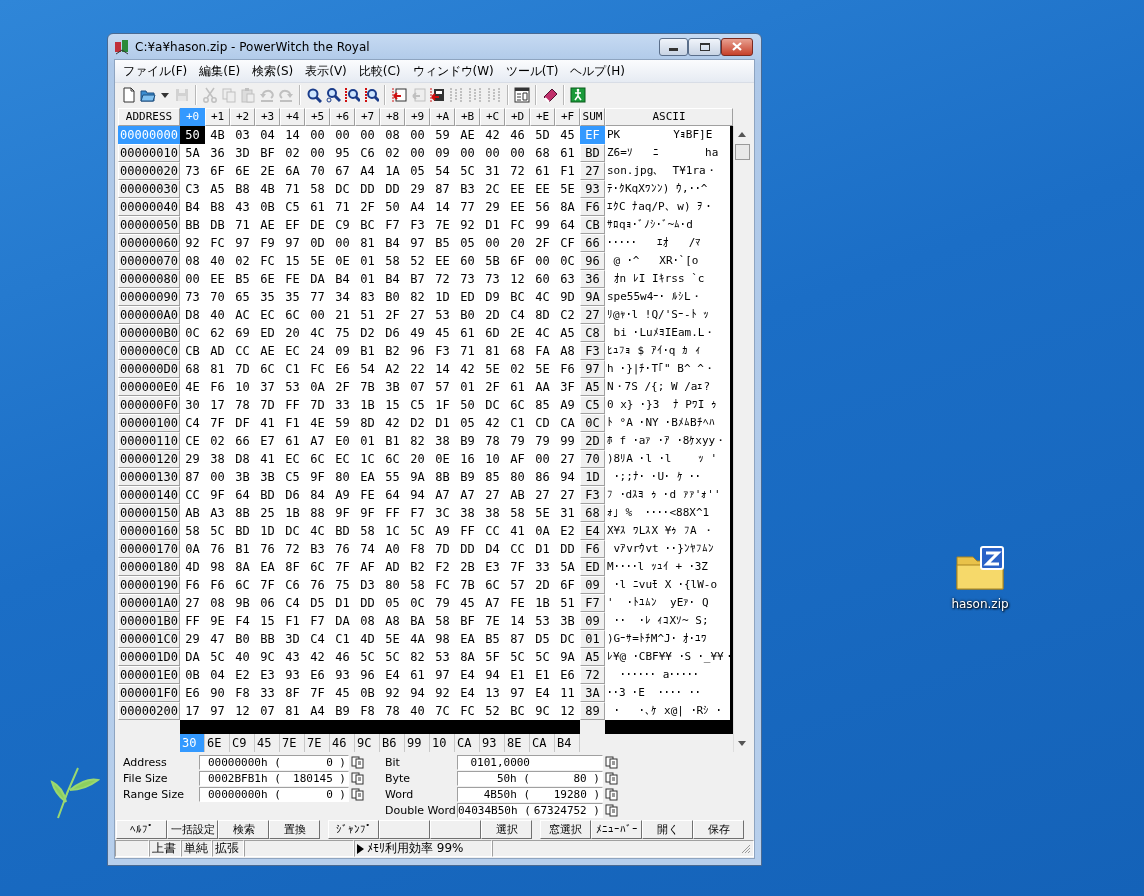  Describe the element at coordinates (242, 602) in the screenshot. I see `hex-cell: 9B` at that location.